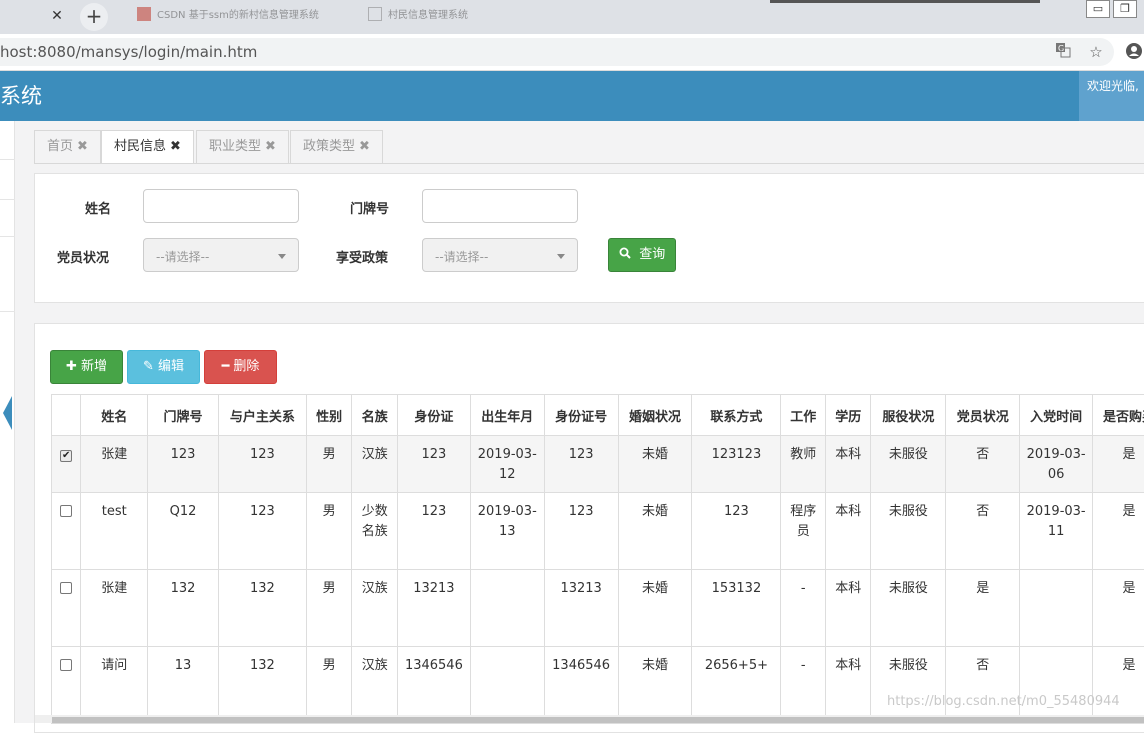 Image resolution: width=1144 pixels, height=733 pixels. I want to click on row-checkbox: ✔, so click(66, 456).